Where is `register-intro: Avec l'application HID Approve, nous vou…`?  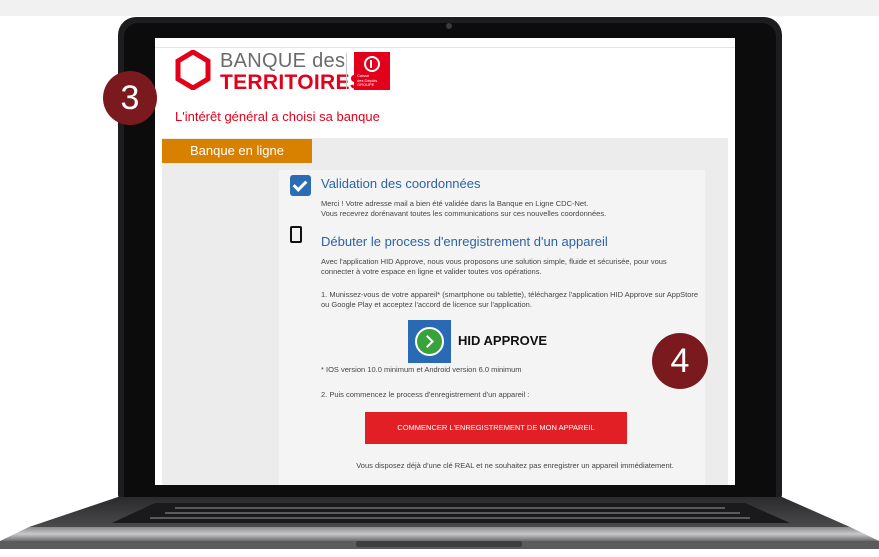
register-intro: Avec l'application HID Approve, nous vou… is located at coordinates (494, 266).